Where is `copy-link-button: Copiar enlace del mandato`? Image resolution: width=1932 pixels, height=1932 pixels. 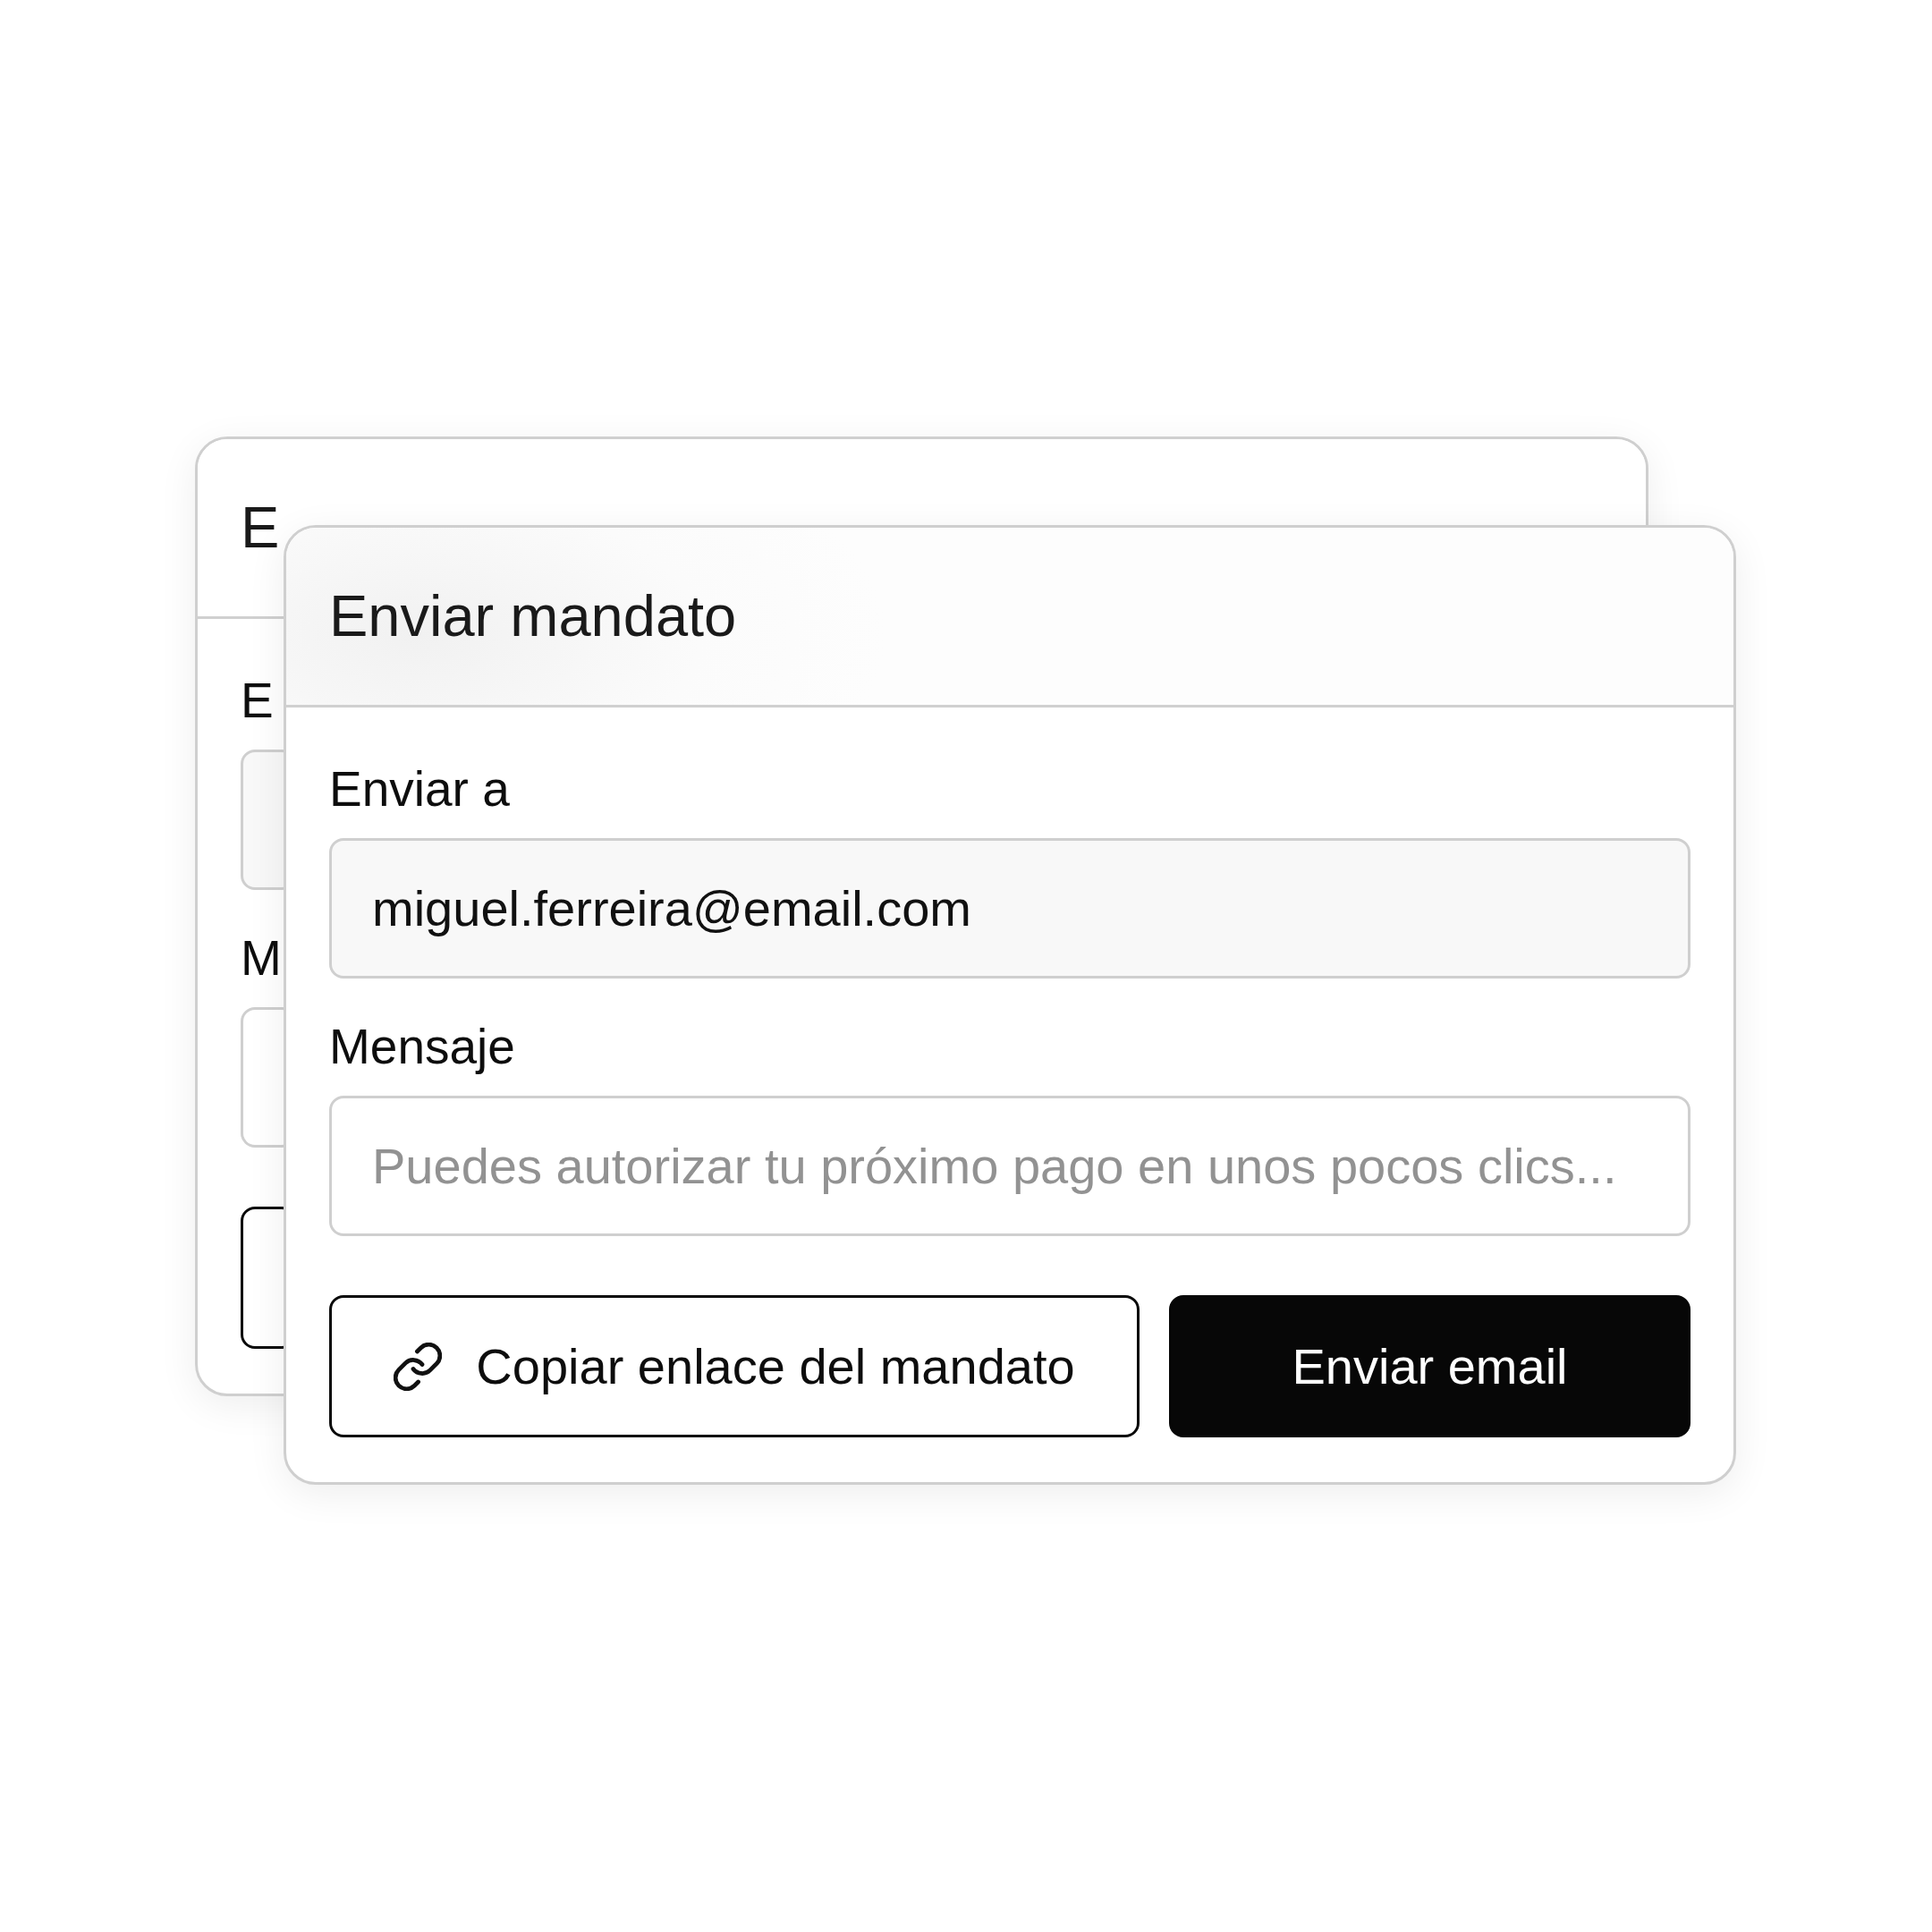 copy-link-button: Copiar enlace del mandato is located at coordinates (734, 1366).